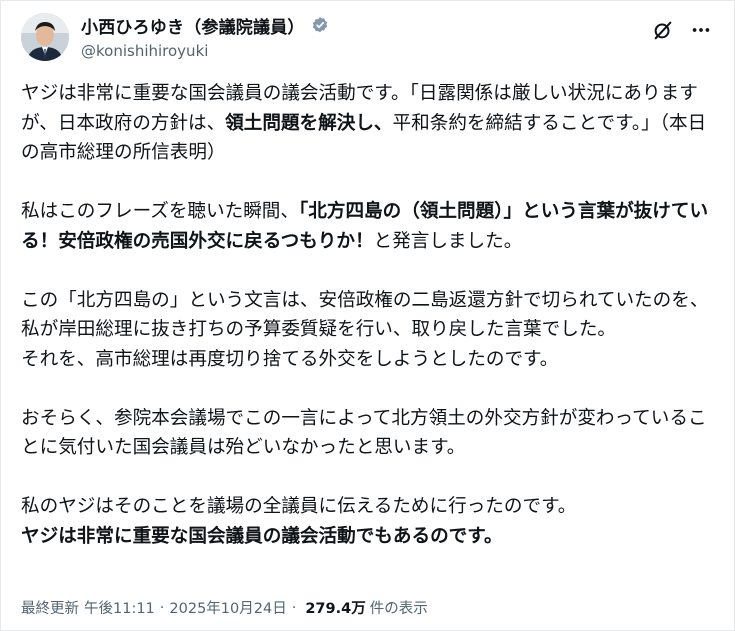  What do you see at coordinates (448, 241) in the screenshot?
I see `text-segment: と発言しました。` at bounding box center [448, 241].